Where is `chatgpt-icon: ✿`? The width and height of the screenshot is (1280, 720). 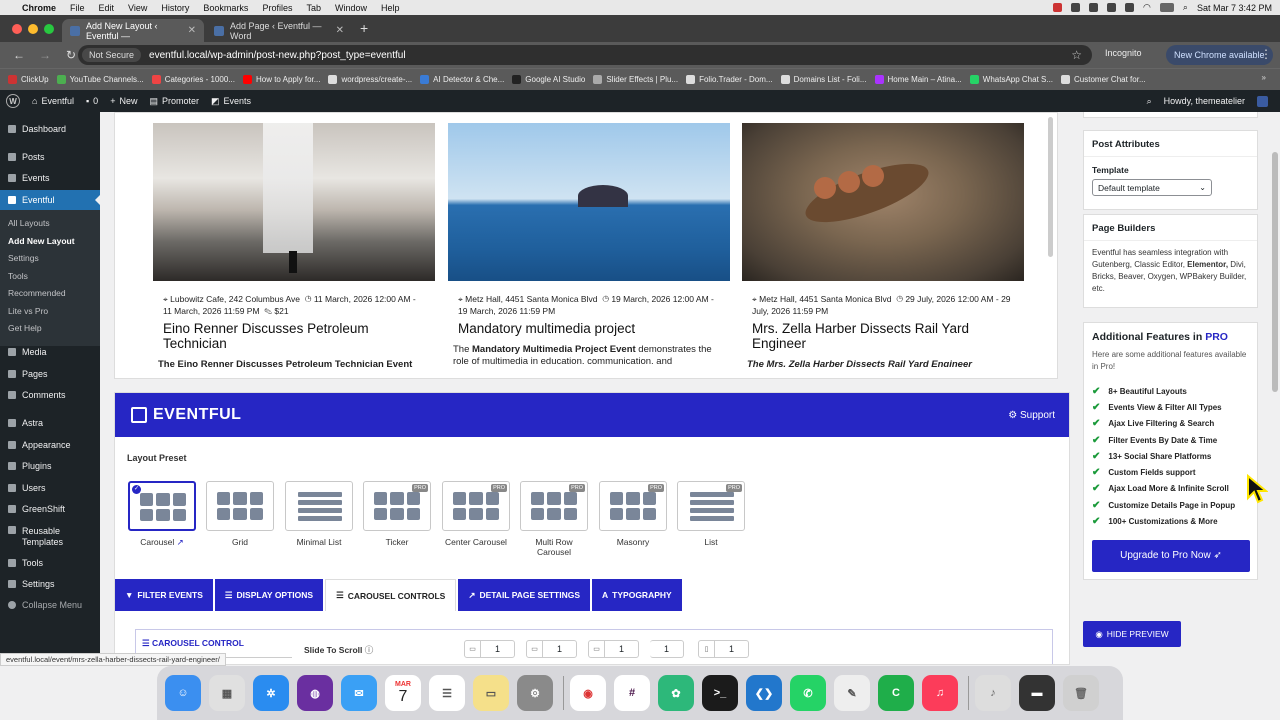 chatgpt-icon: ✿ is located at coordinates (676, 693).